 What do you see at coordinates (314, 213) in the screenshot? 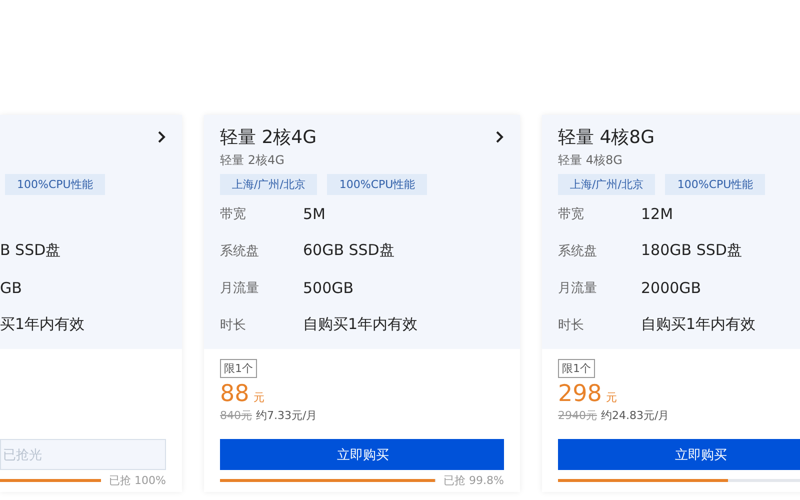
I see `spec-value: 5M` at bounding box center [314, 213].